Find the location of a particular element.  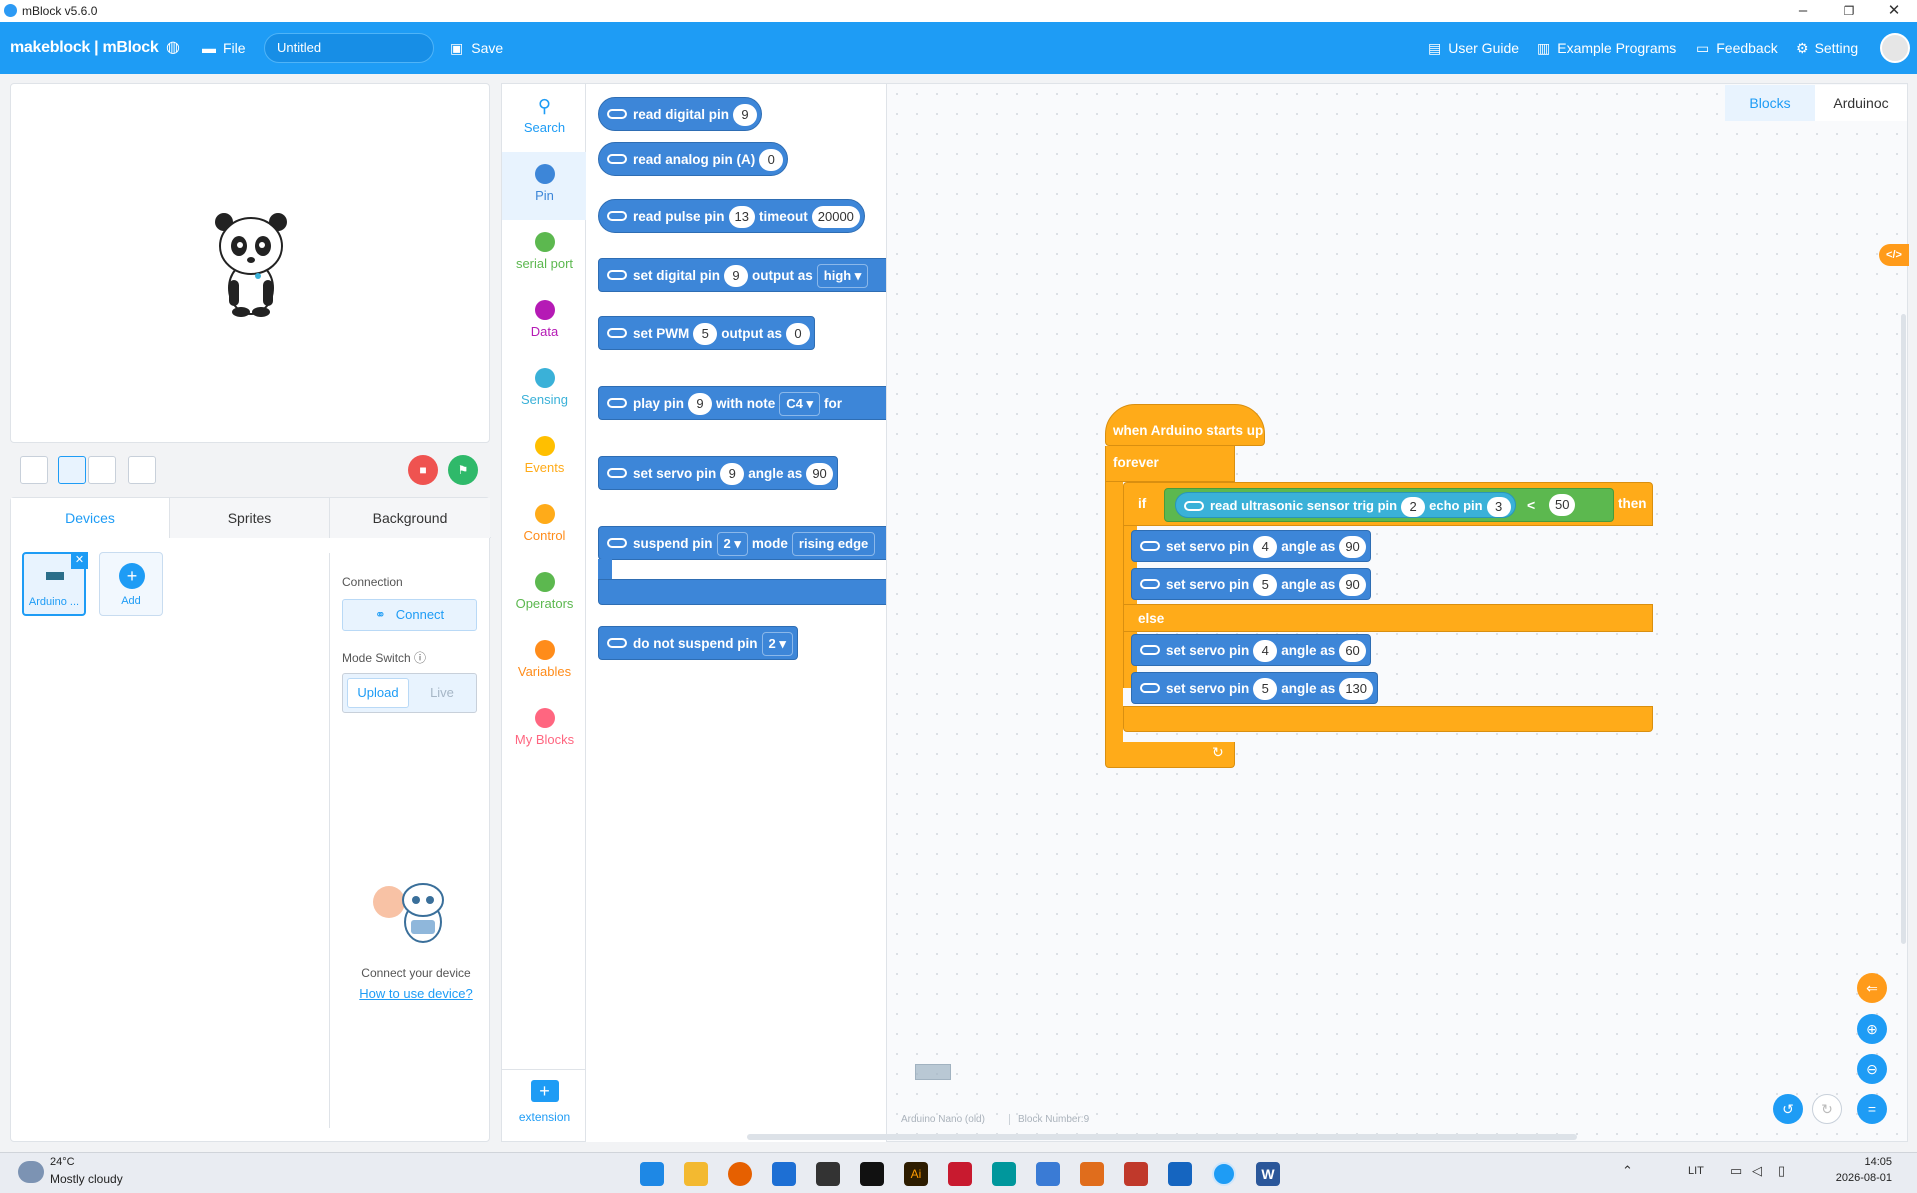

globe-icon: ◍ is located at coordinates (173, 48).